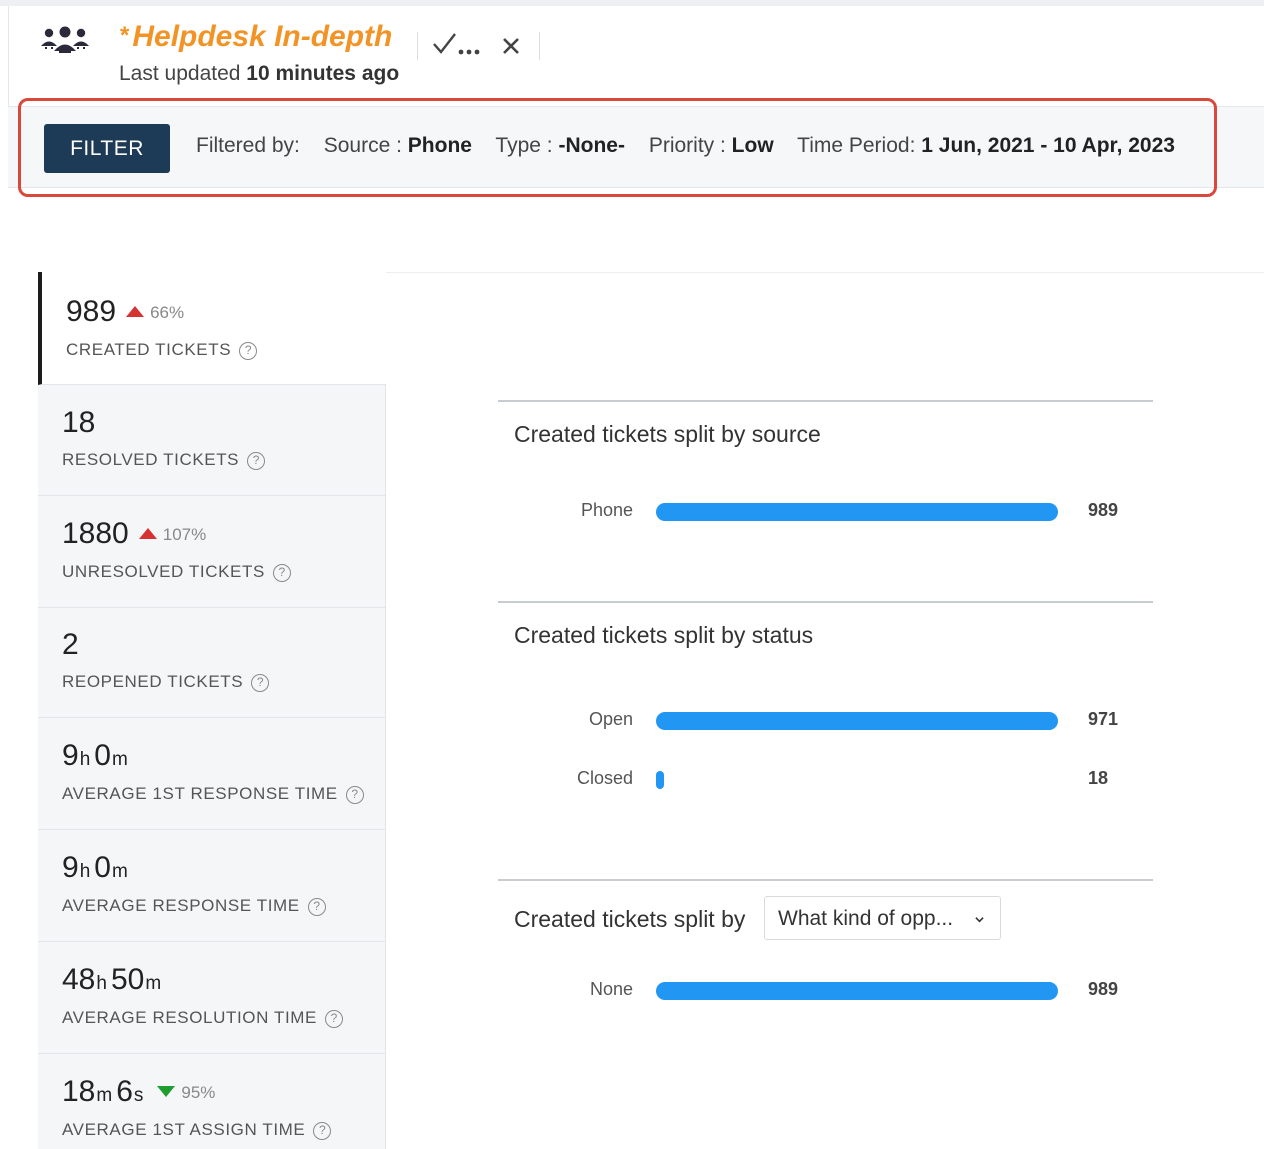 This screenshot has width=1264, height=1149. I want to click on filter-value: -None-, so click(591, 145).